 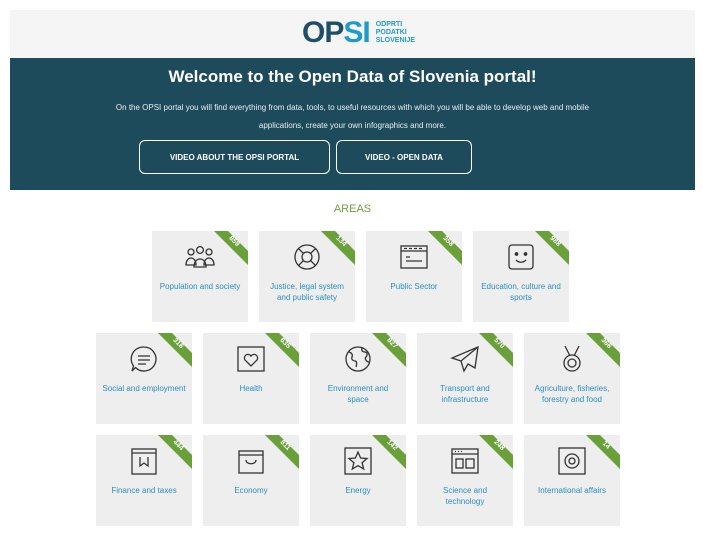 What do you see at coordinates (358, 378) in the screenshot?
I see `area-tile: 827 Environment and space` at bounding box center [358, 378].